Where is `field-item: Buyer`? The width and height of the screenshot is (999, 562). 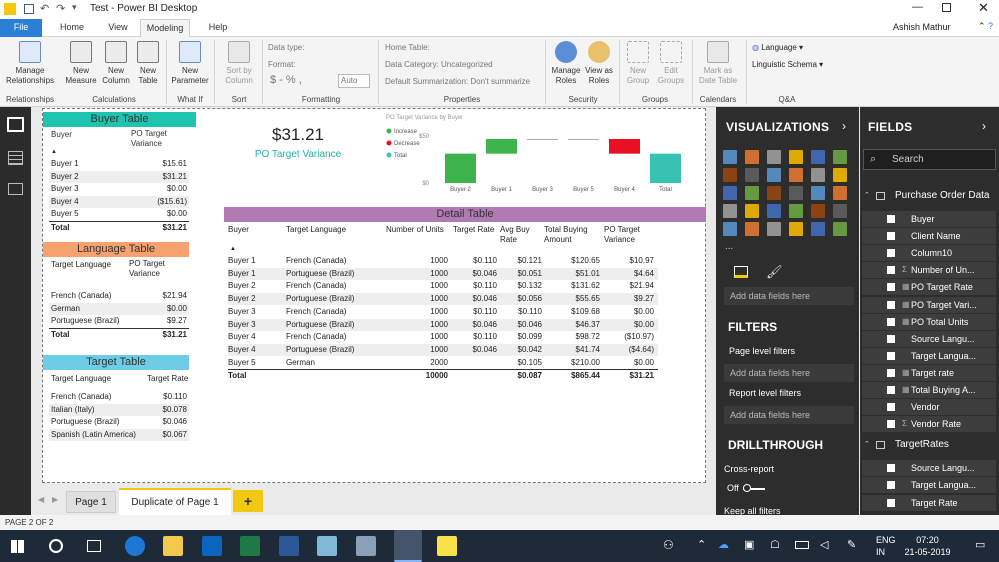 field-item: Buyer is located at coordinates (929, 219).